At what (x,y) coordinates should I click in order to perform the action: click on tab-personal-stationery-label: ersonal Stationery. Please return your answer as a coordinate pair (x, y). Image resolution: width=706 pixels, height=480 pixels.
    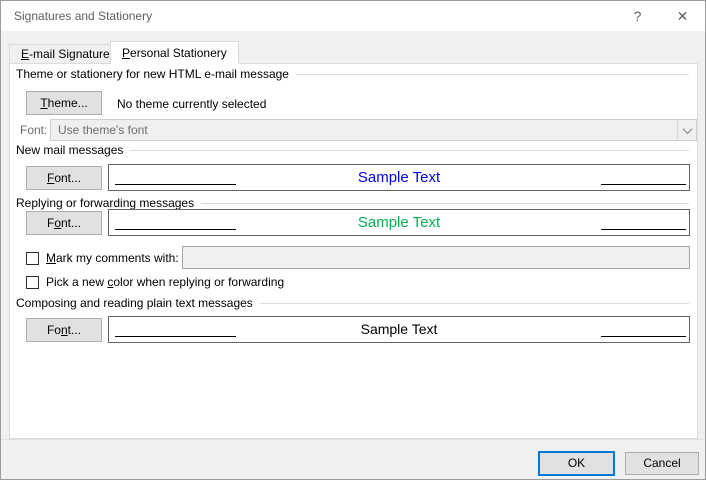
    Looking at the image, I should click on (178, 53).